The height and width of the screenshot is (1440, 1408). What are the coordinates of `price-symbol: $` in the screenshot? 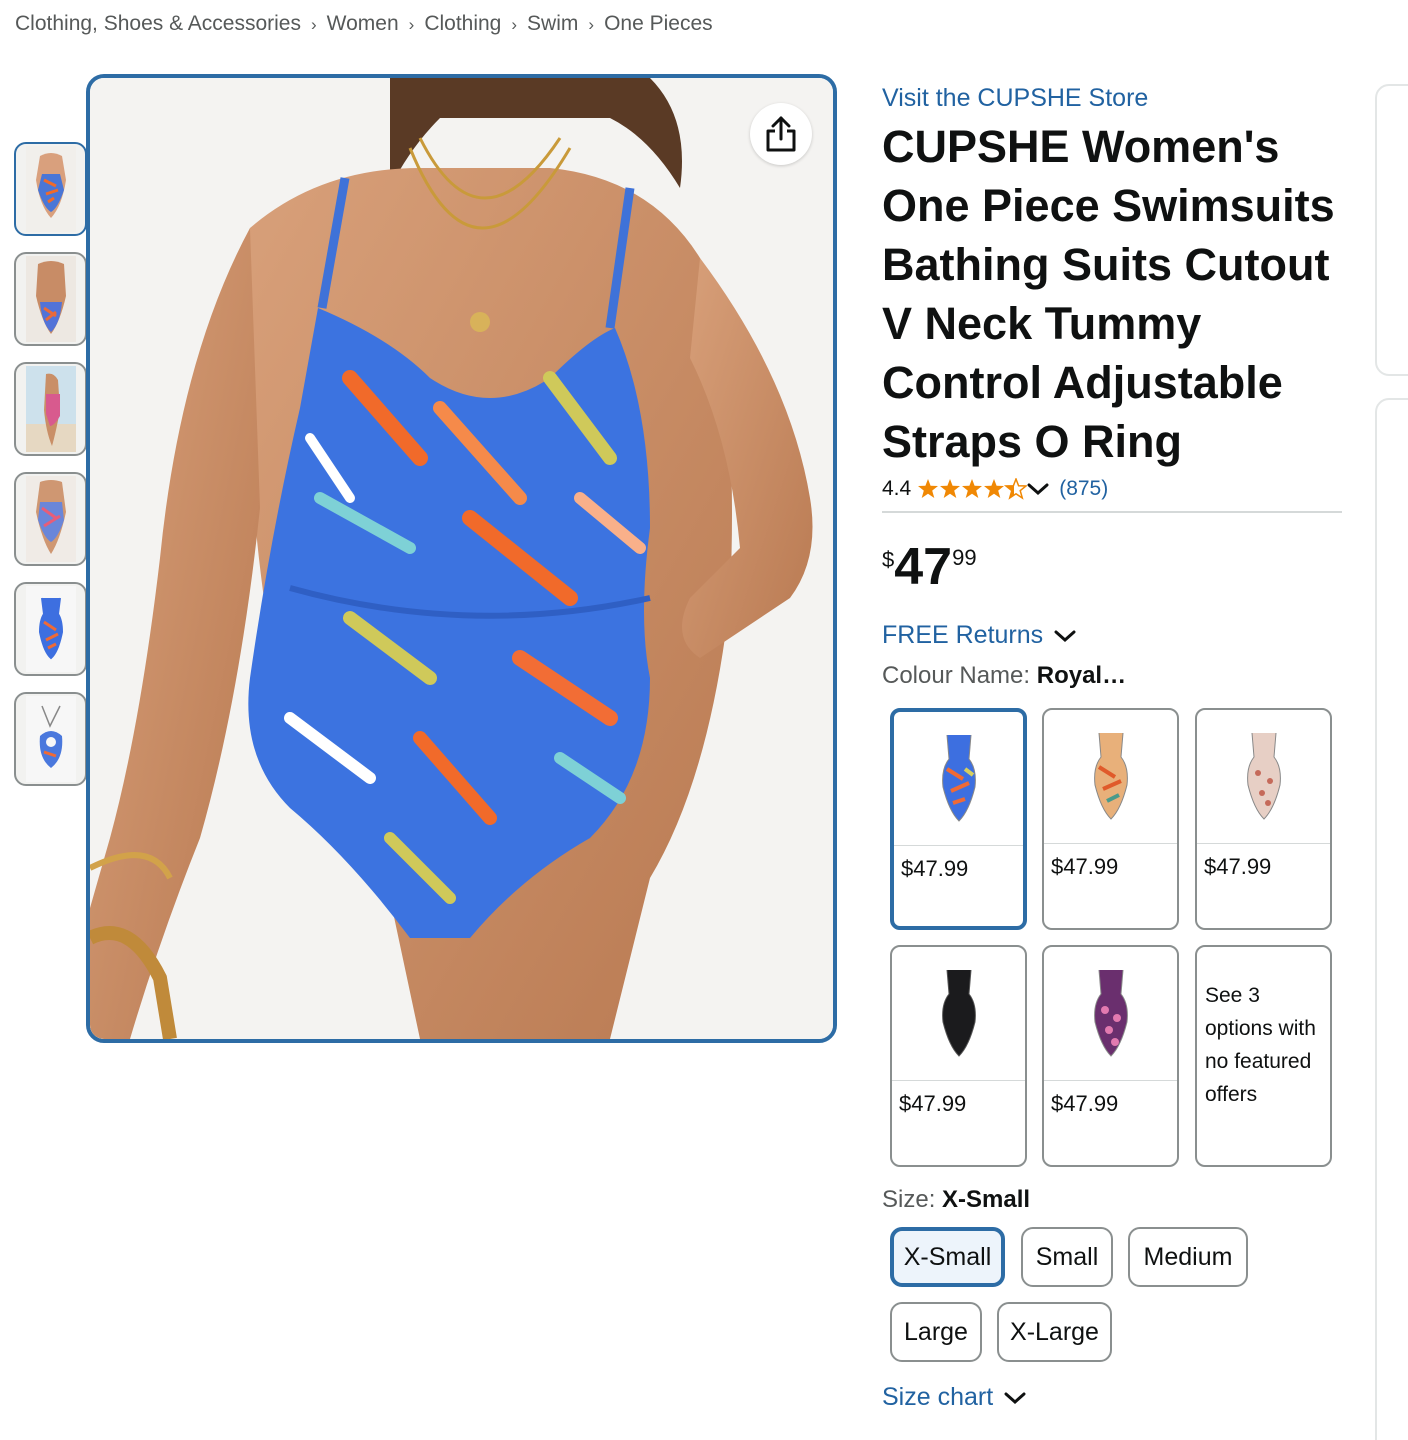 It's located at (888, 559).